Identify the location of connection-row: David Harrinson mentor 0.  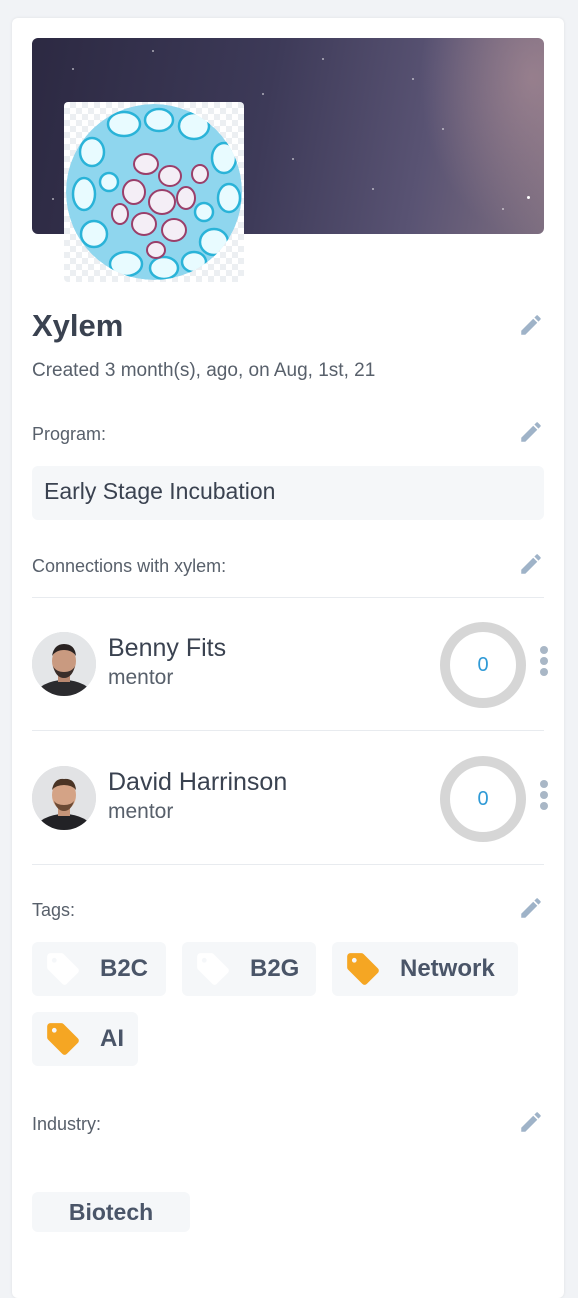
(290, 799).